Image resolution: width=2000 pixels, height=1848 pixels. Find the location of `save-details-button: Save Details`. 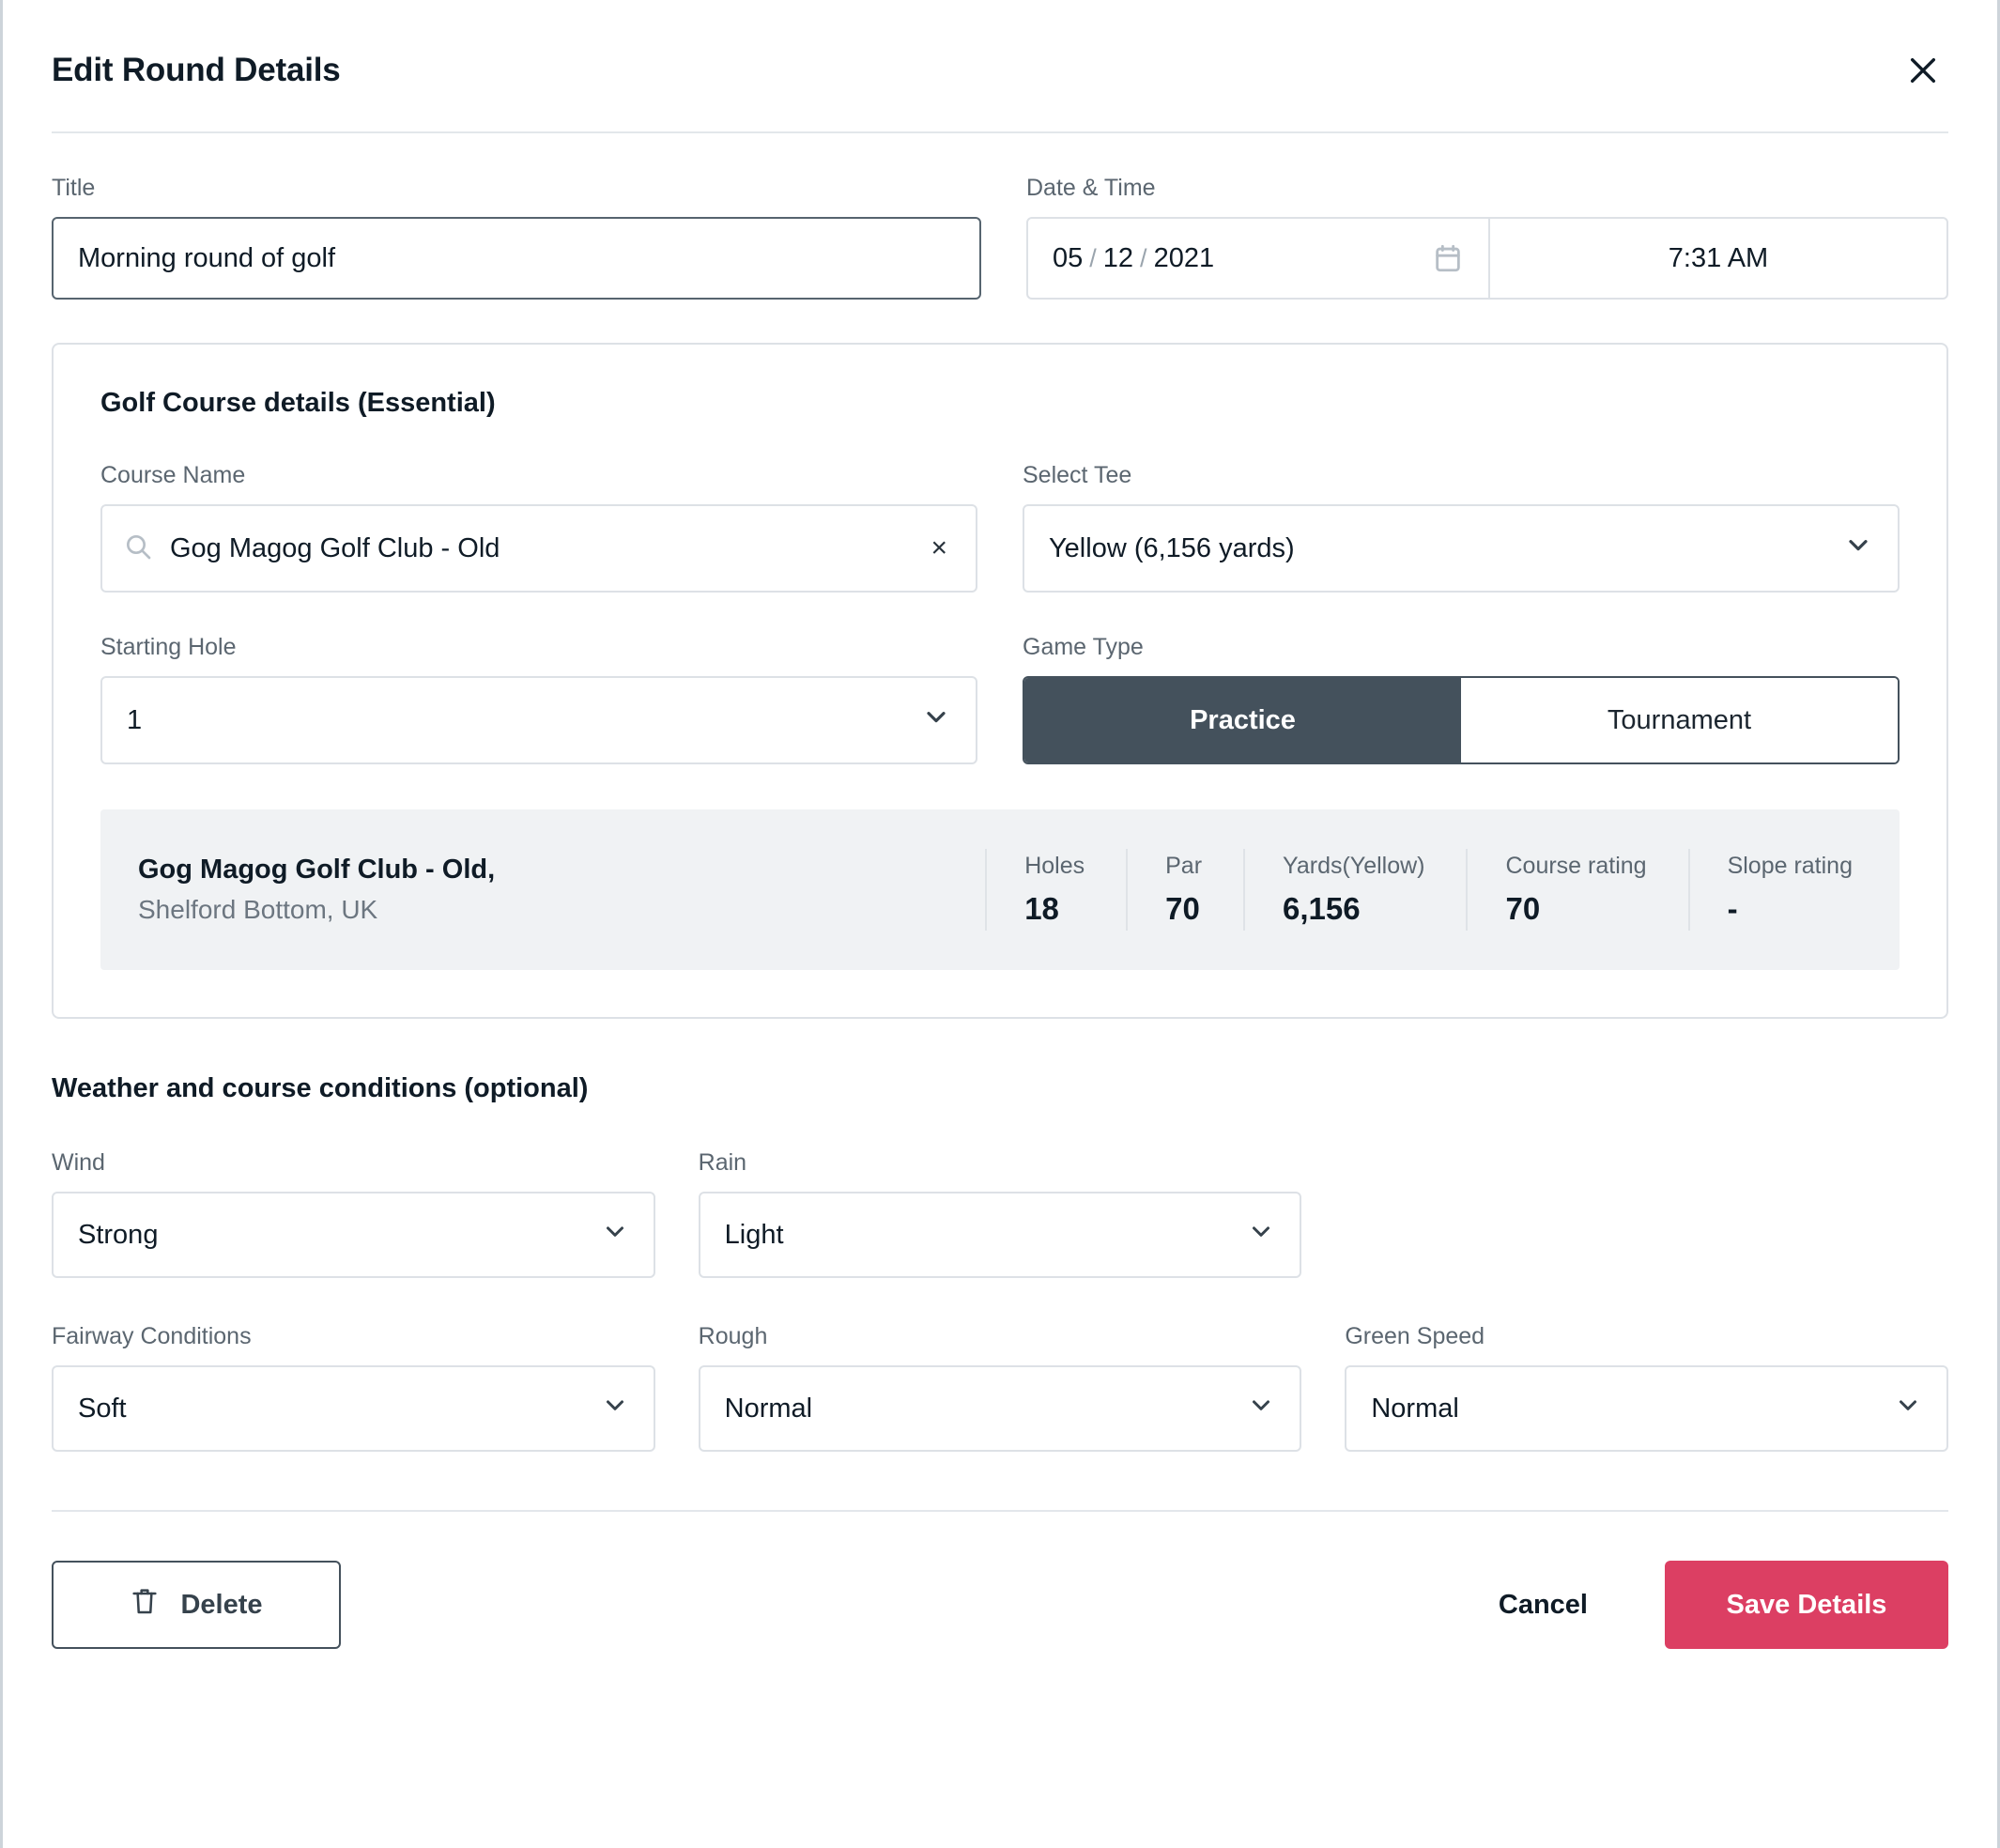

save-details-button: Save Details is located at coordinates (1806, 1605).